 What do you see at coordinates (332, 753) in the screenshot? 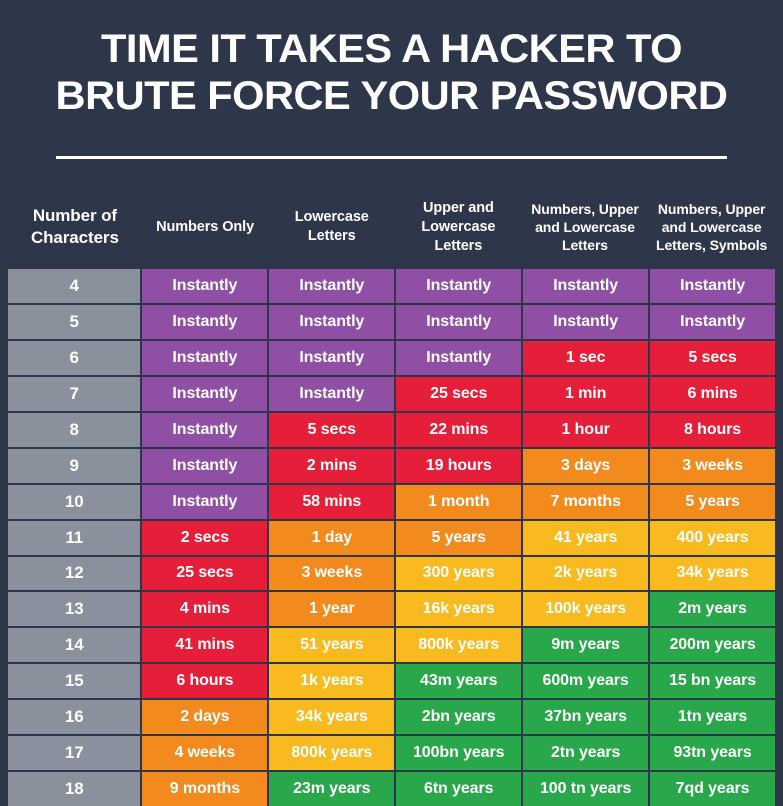
I see `crack-time-cell: 800k years` at bounding box center [332, 753].